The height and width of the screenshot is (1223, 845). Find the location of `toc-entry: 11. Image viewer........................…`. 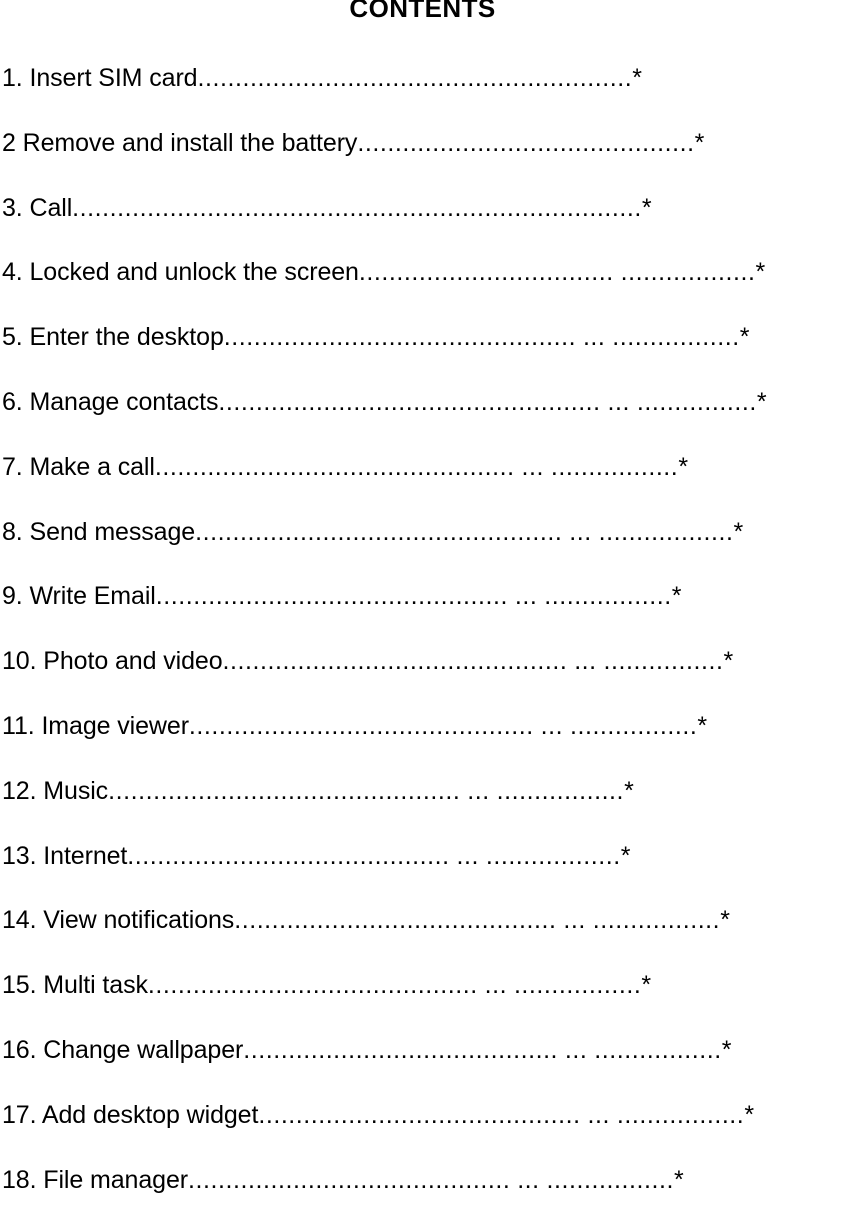

toc-entry: 11. Image viewer........................… is located at coordinates (423, 737).